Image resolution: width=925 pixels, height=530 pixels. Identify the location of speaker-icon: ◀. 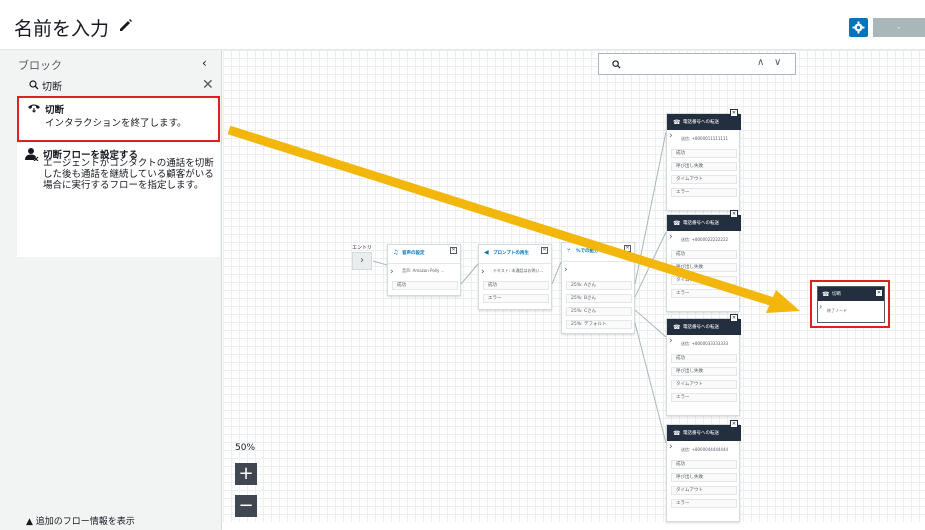
(486, 252).